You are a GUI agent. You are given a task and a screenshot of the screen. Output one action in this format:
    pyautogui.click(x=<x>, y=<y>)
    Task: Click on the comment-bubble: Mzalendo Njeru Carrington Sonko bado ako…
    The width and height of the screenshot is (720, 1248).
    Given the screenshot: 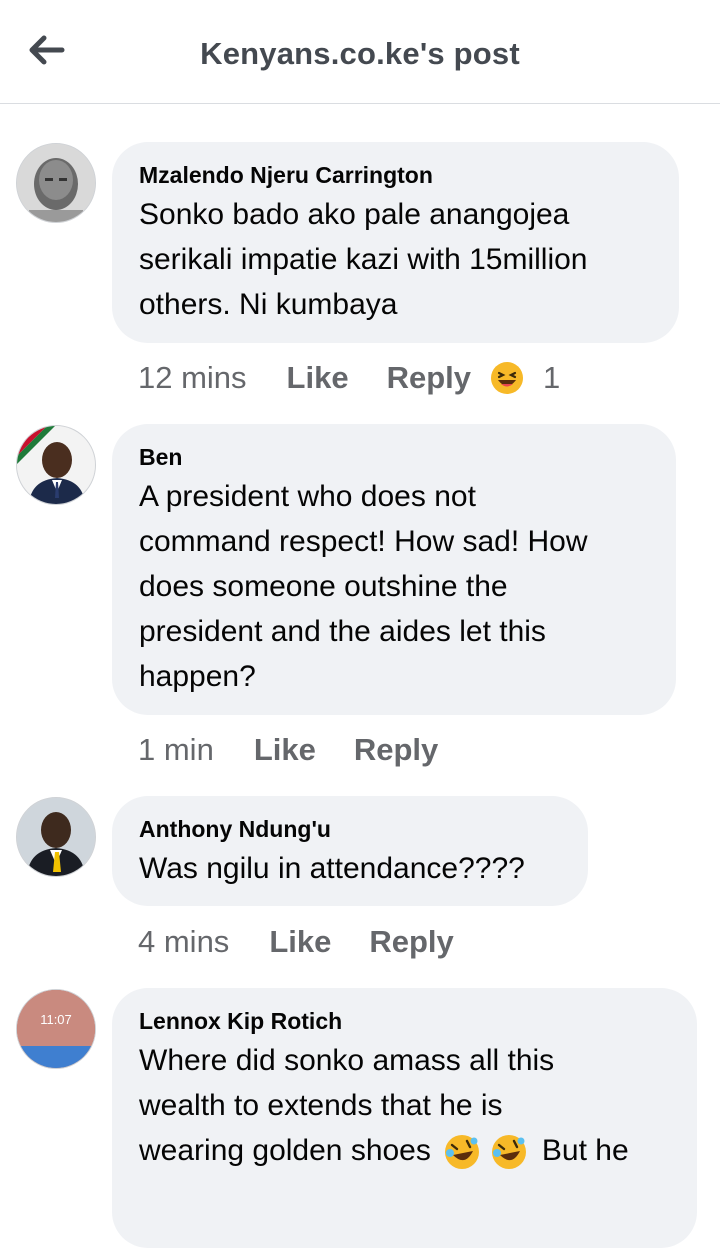 What is the action you would take?
    pyautogui.click(x=395, y=242)
    